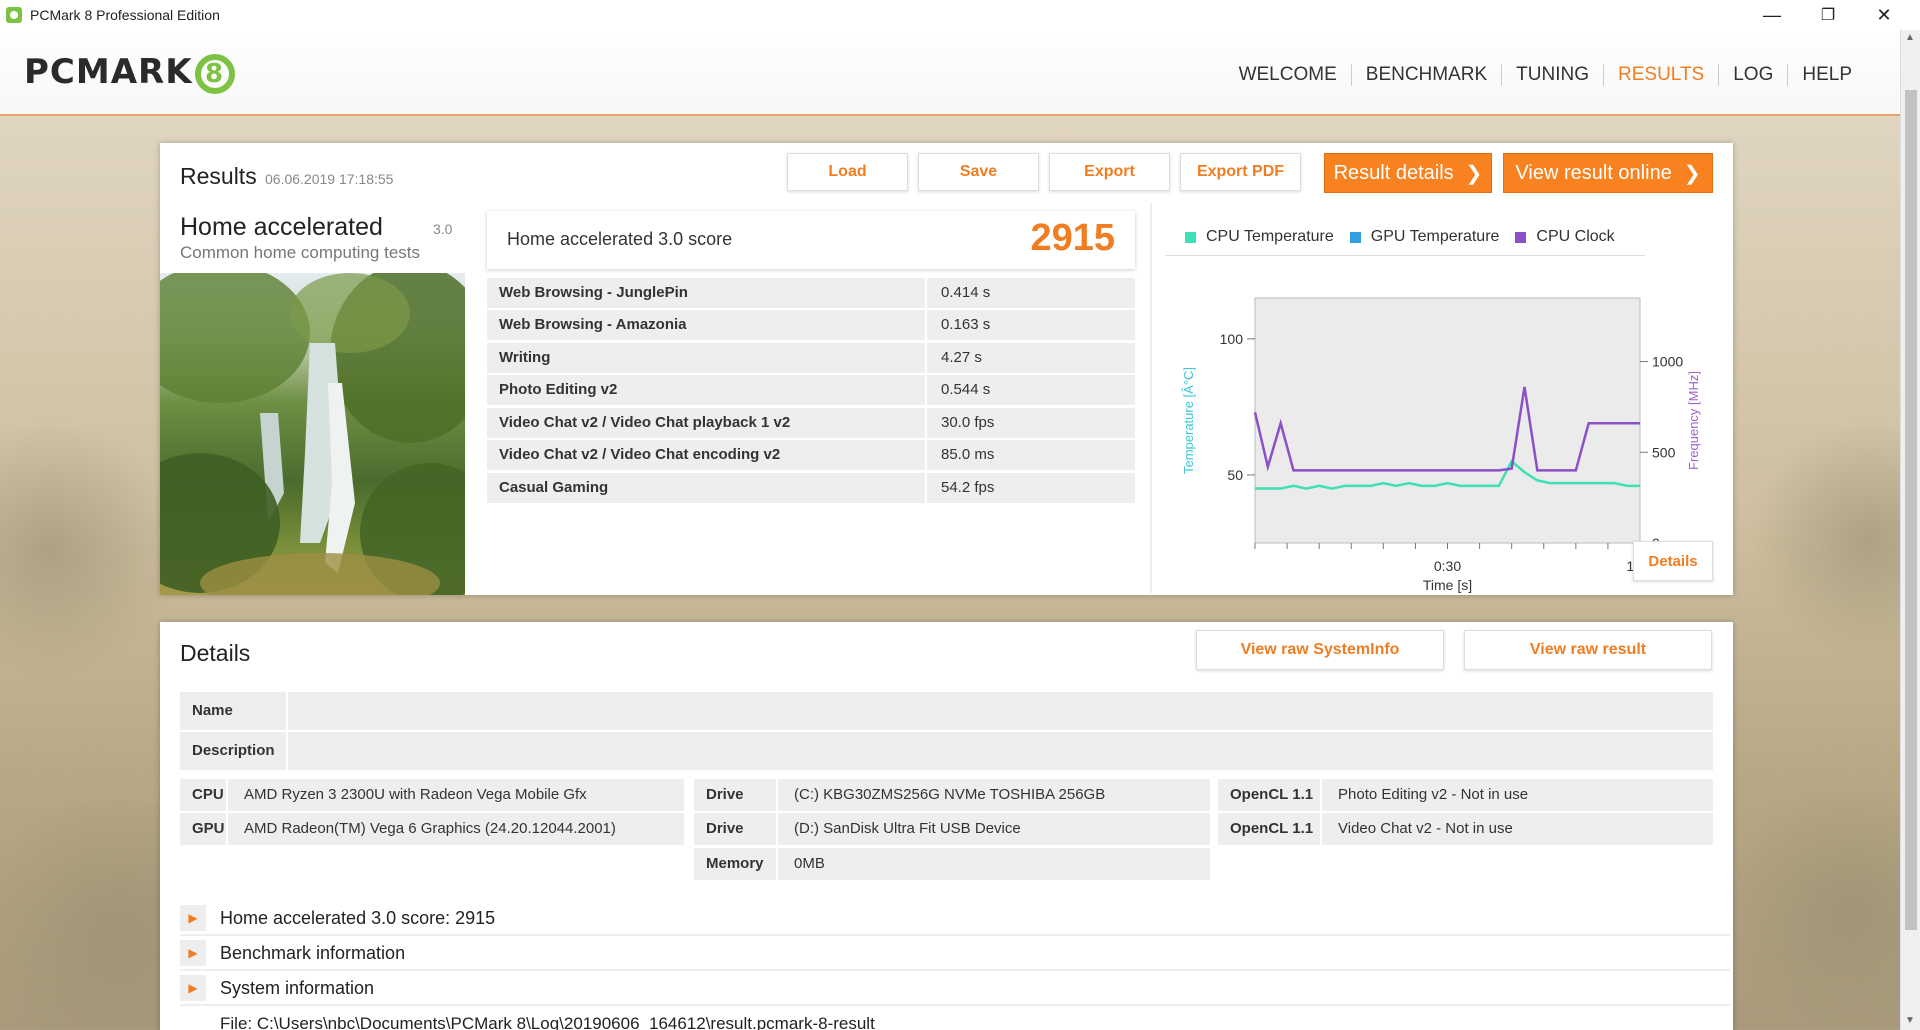  What do you see at coordinates (966, 292) in the screenshot?
I see `subscore-value: 0.414 s` at bounding box center [966, 292].